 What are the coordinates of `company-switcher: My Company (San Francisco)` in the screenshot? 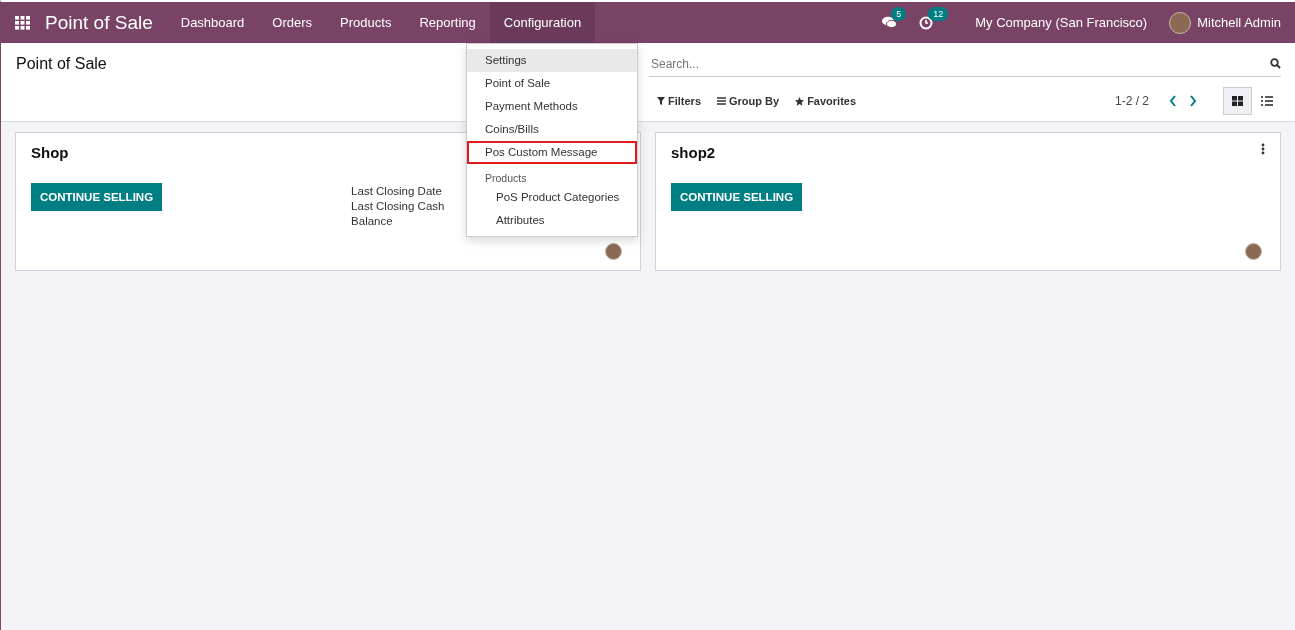 It's located at (1061, 22).